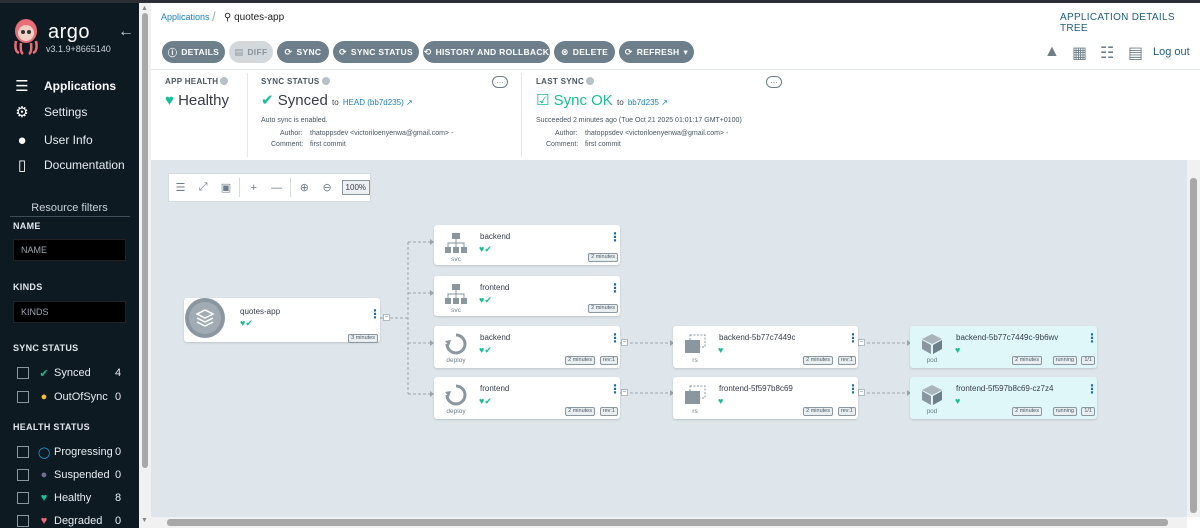 The image size is (1200, 528). I want to click on details-button: ⓘ DETAILS, so click(193, 52).